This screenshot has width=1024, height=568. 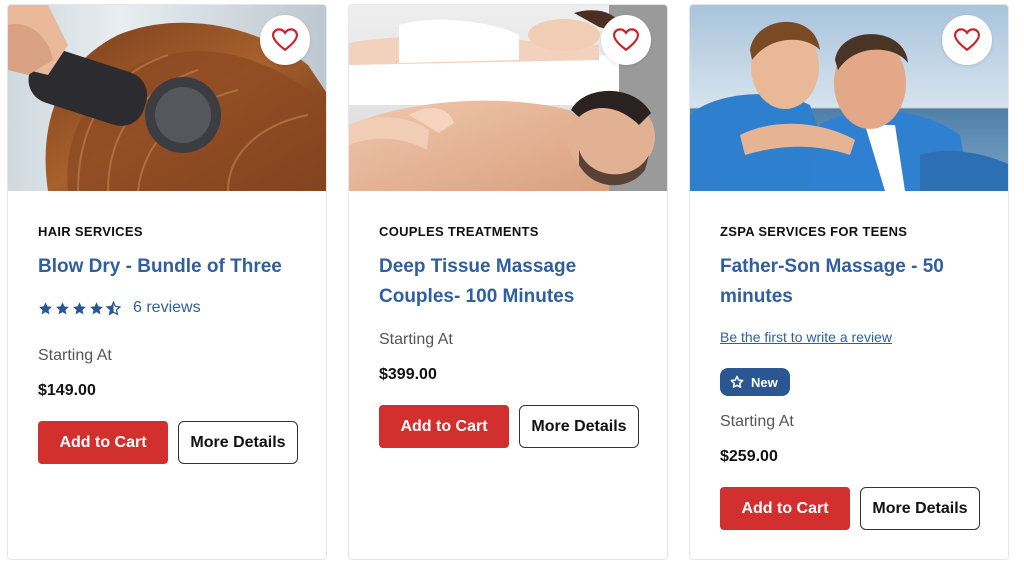 What do you see at coordinates (737, 381) in the screenshot?
I see `star-outline-icon` at bounding box center [737, 381].